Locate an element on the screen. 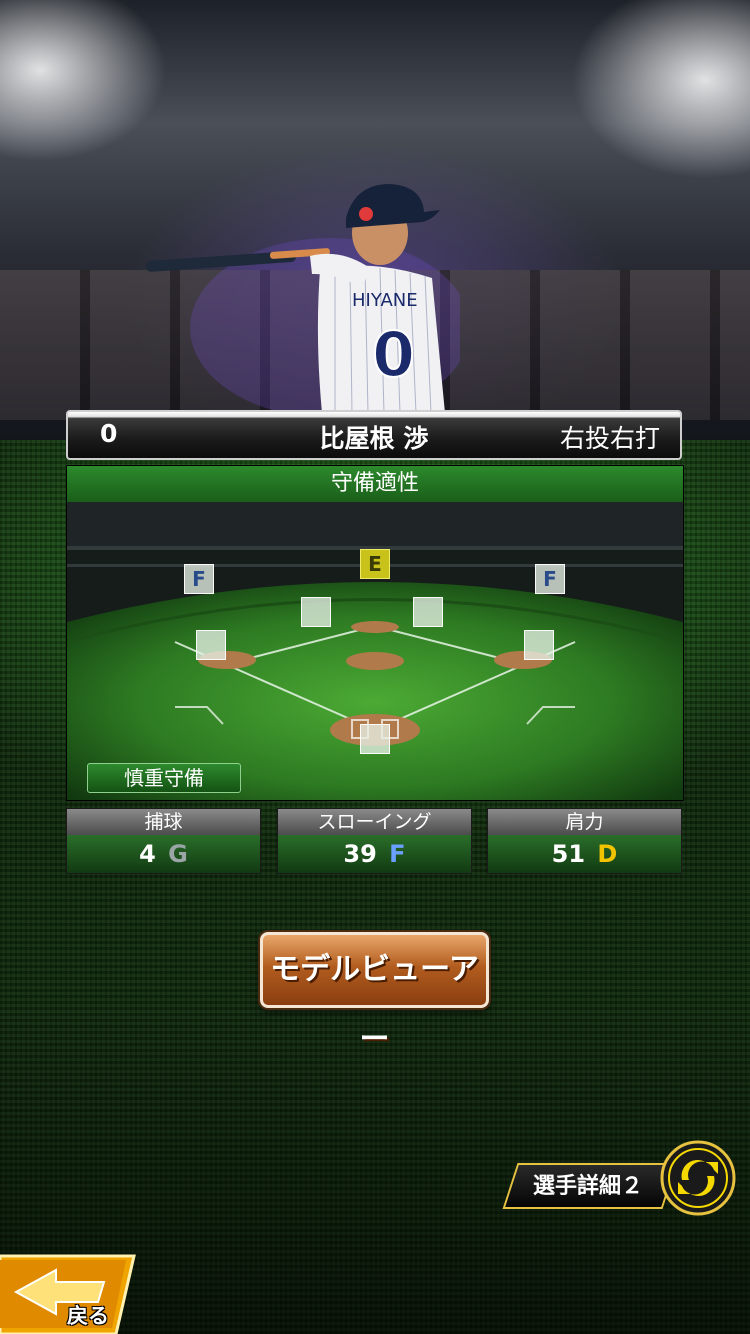 This screenshot has width=750, height=1334. stat-value: 51 is located at coordinates (568, 854).